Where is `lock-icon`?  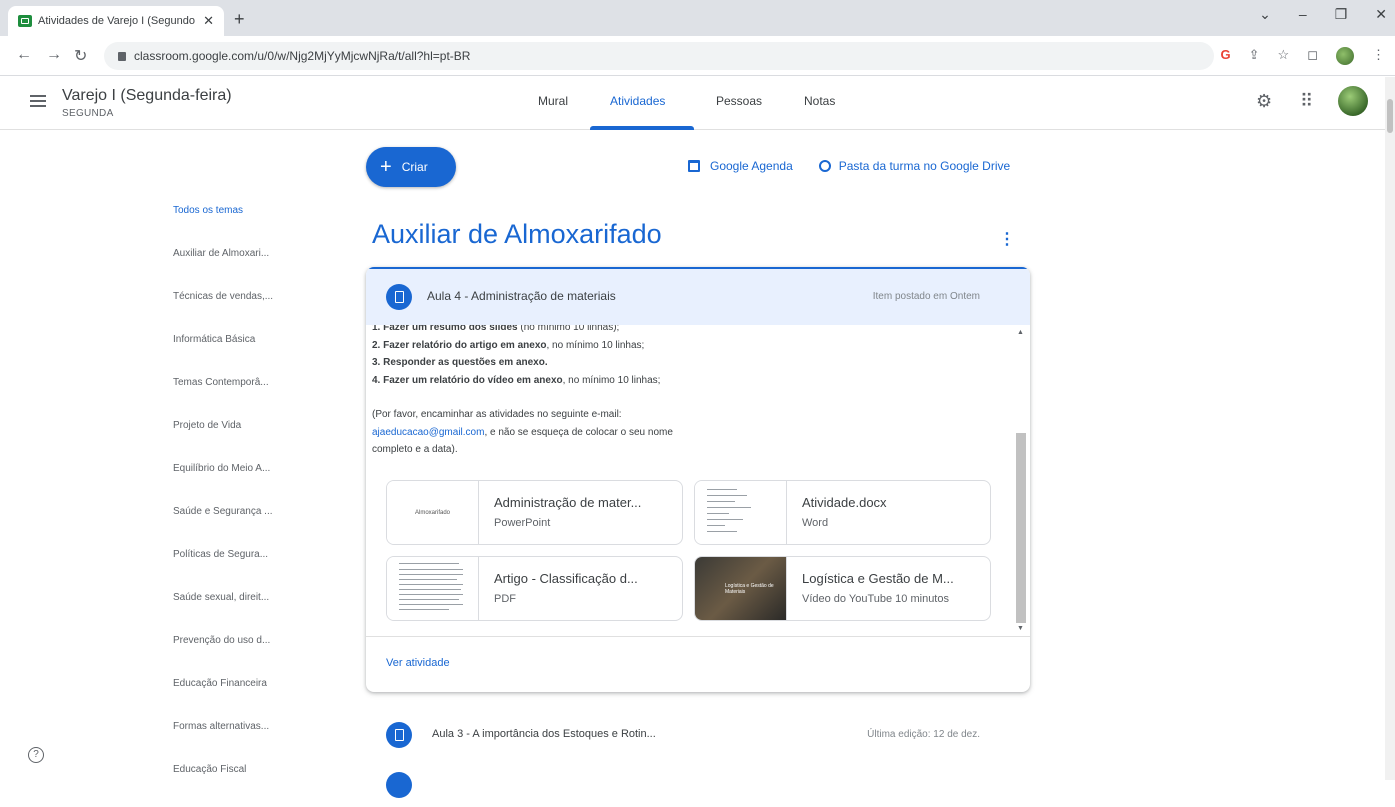 lock-icon is located at coordinates (122, 56).